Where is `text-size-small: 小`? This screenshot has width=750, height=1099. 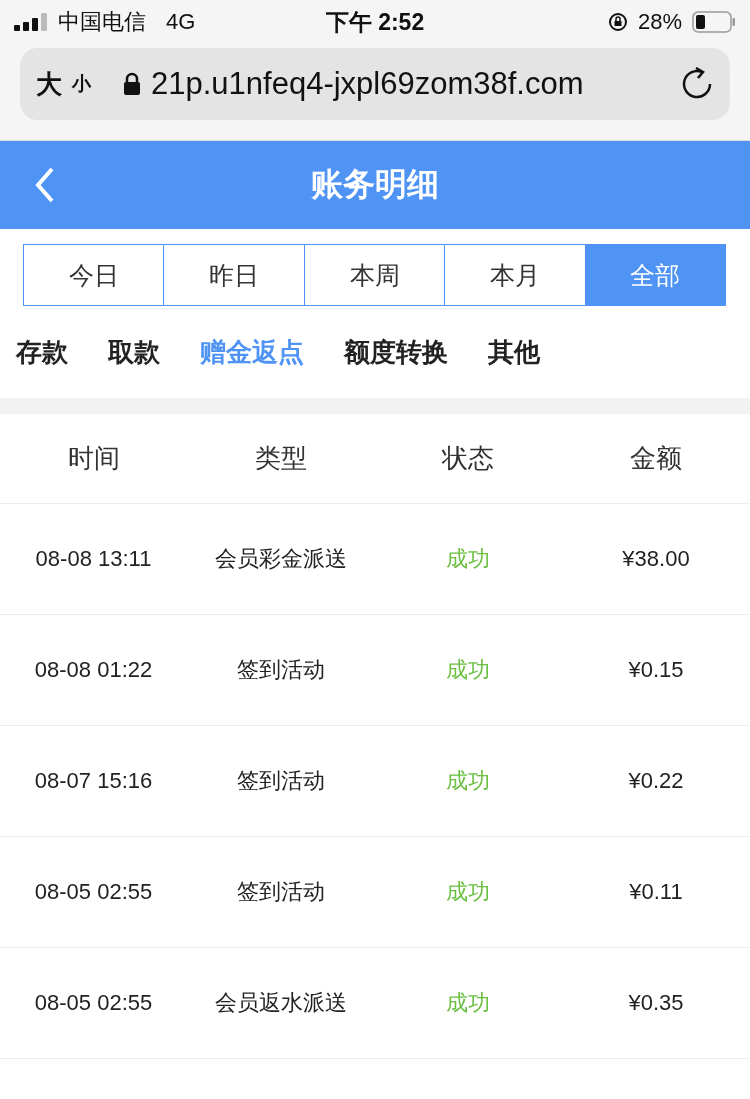 text-size-small: 小 is located at coordinates (81, 84).